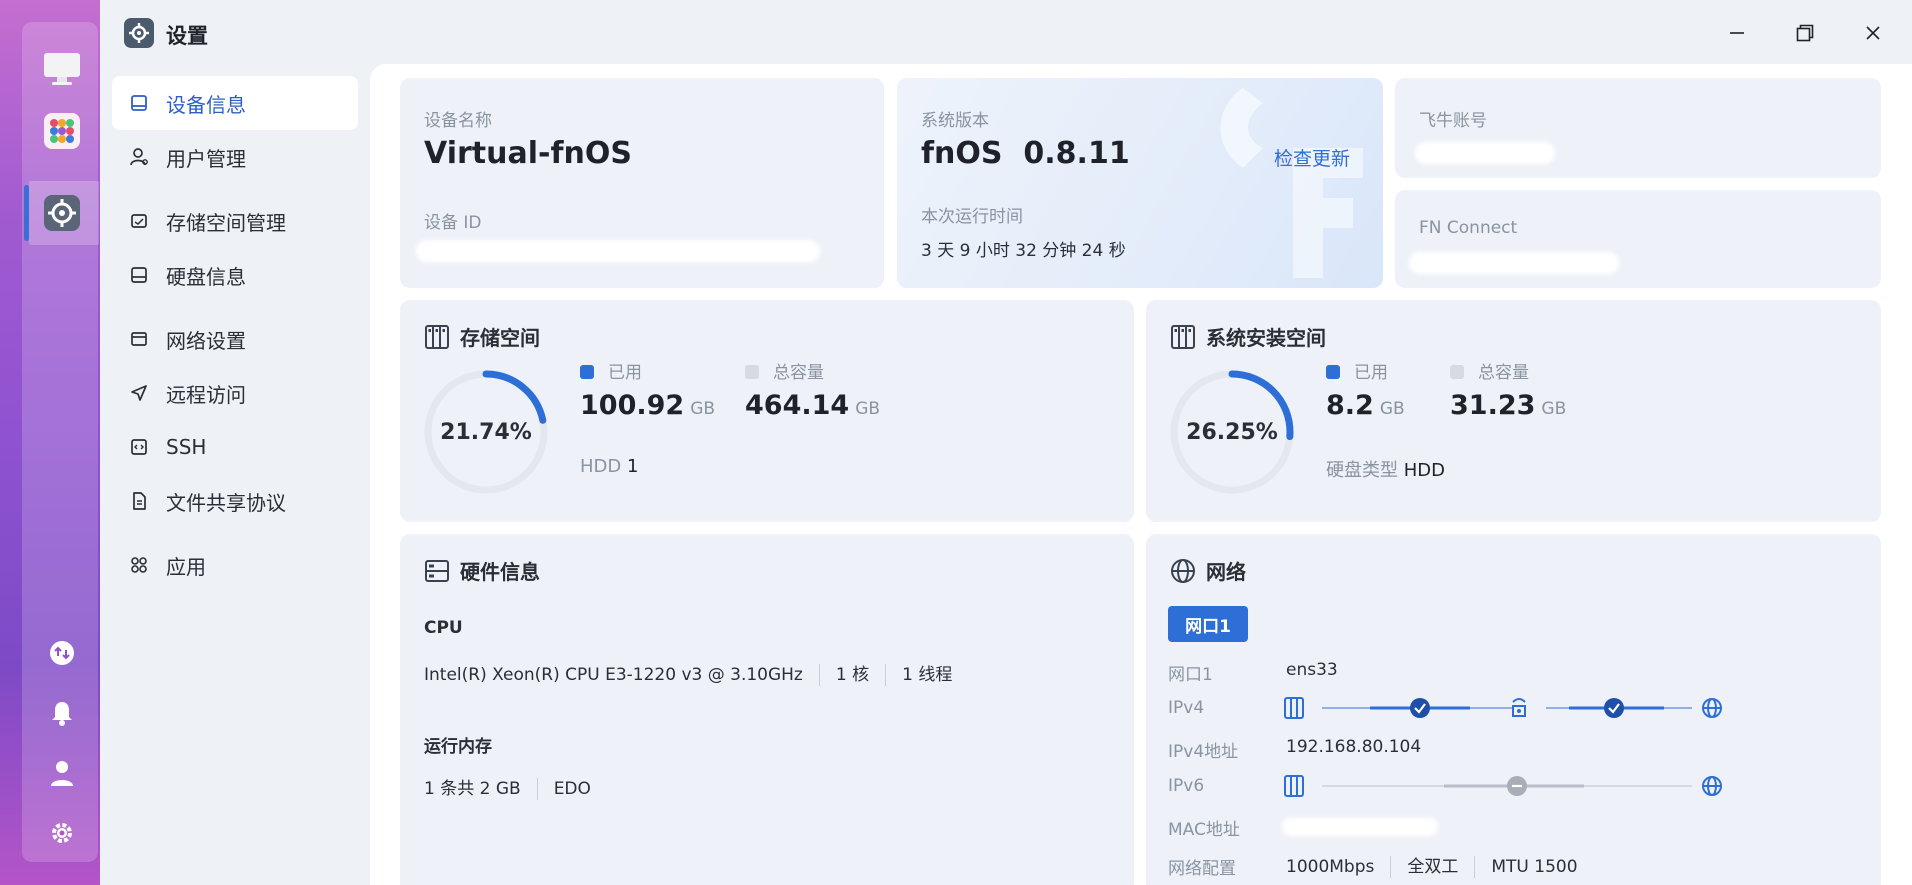  Describe the element at coordinates (1432, 865) in the screenshot. I see `network-config-value: 1000Mbps 全双工 MTU 1500` at that location.